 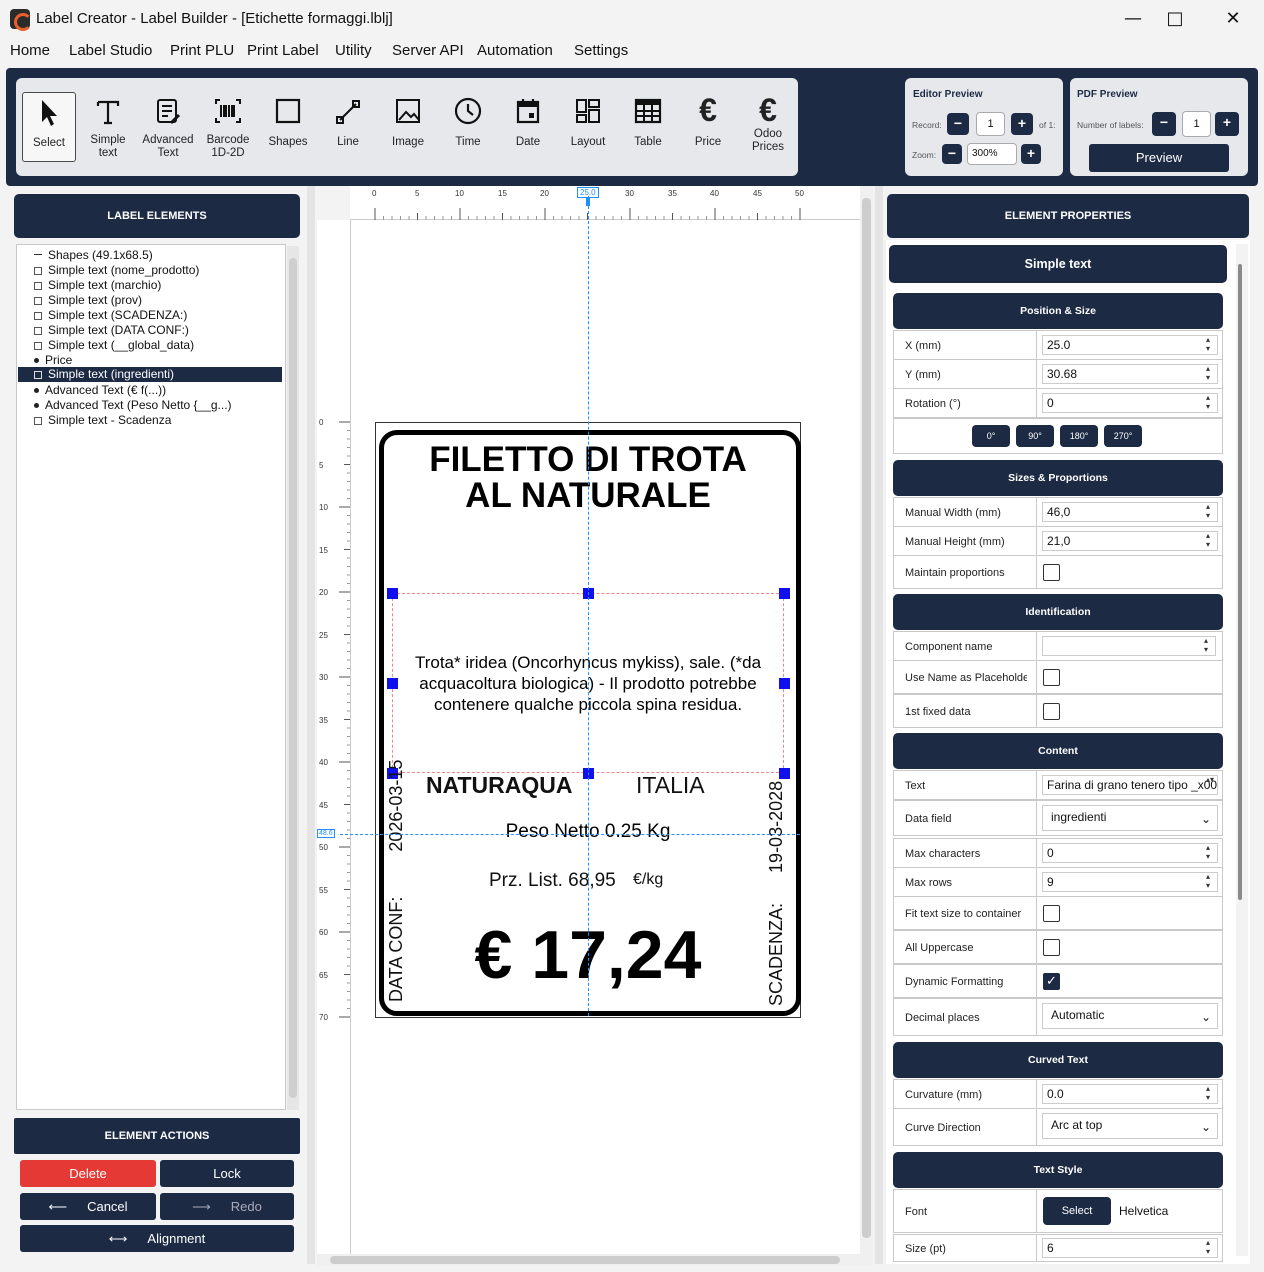 What do you see at coordinates (1175, 19) in the screenshot?
I see `maximize-icon: □` at bounding box center [1175, 19].